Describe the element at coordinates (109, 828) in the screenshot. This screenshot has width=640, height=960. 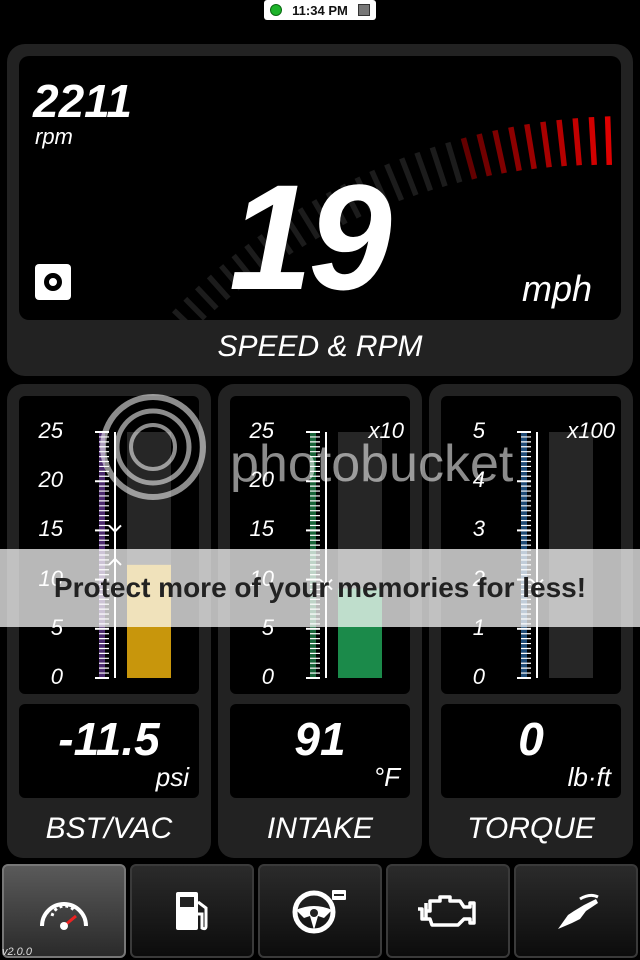
I see `gauge-name: BST/VAC` at that location.